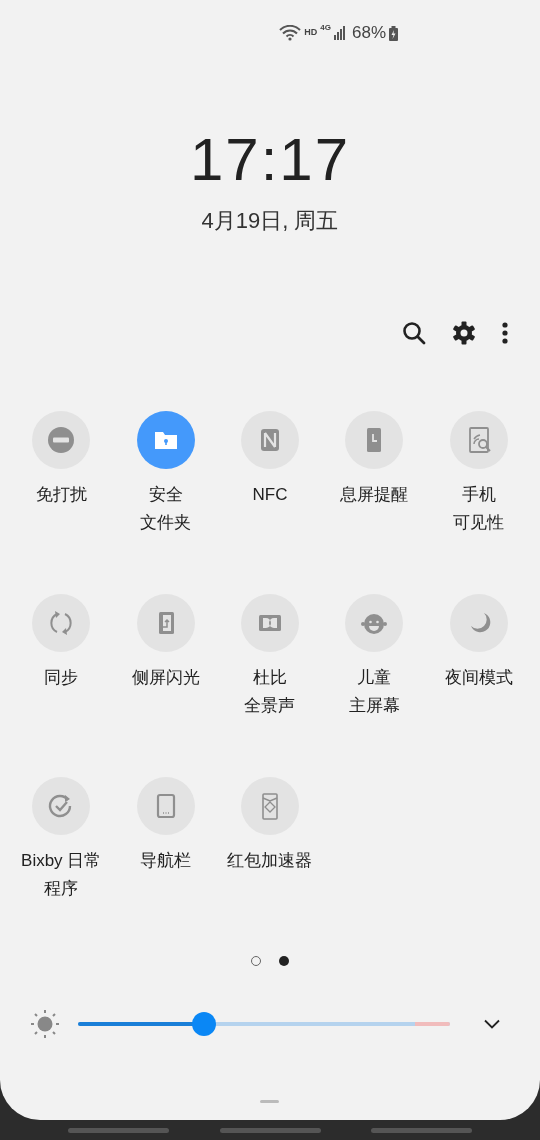 The height and width of the screenshot is (1140, 540). I want to click on signal-icon, so click(339, 33).